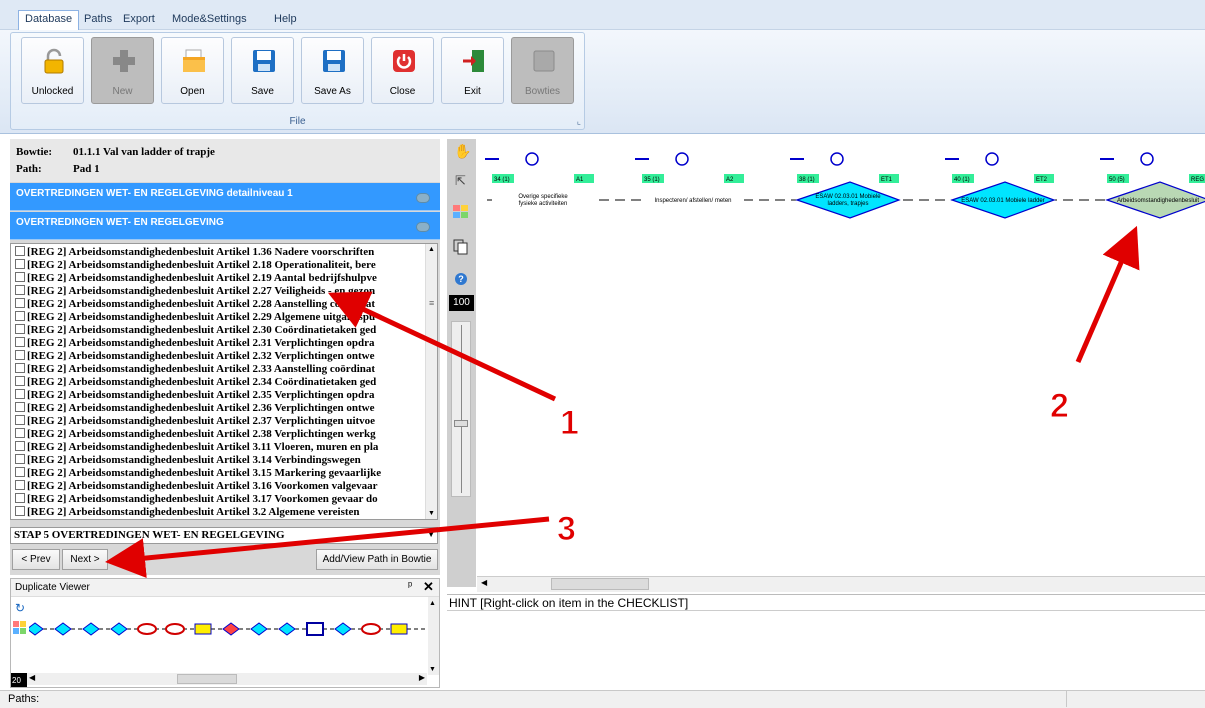  I want to click on checklist-scrollbar: ▲ ≡ ▼, so click(431, 381).